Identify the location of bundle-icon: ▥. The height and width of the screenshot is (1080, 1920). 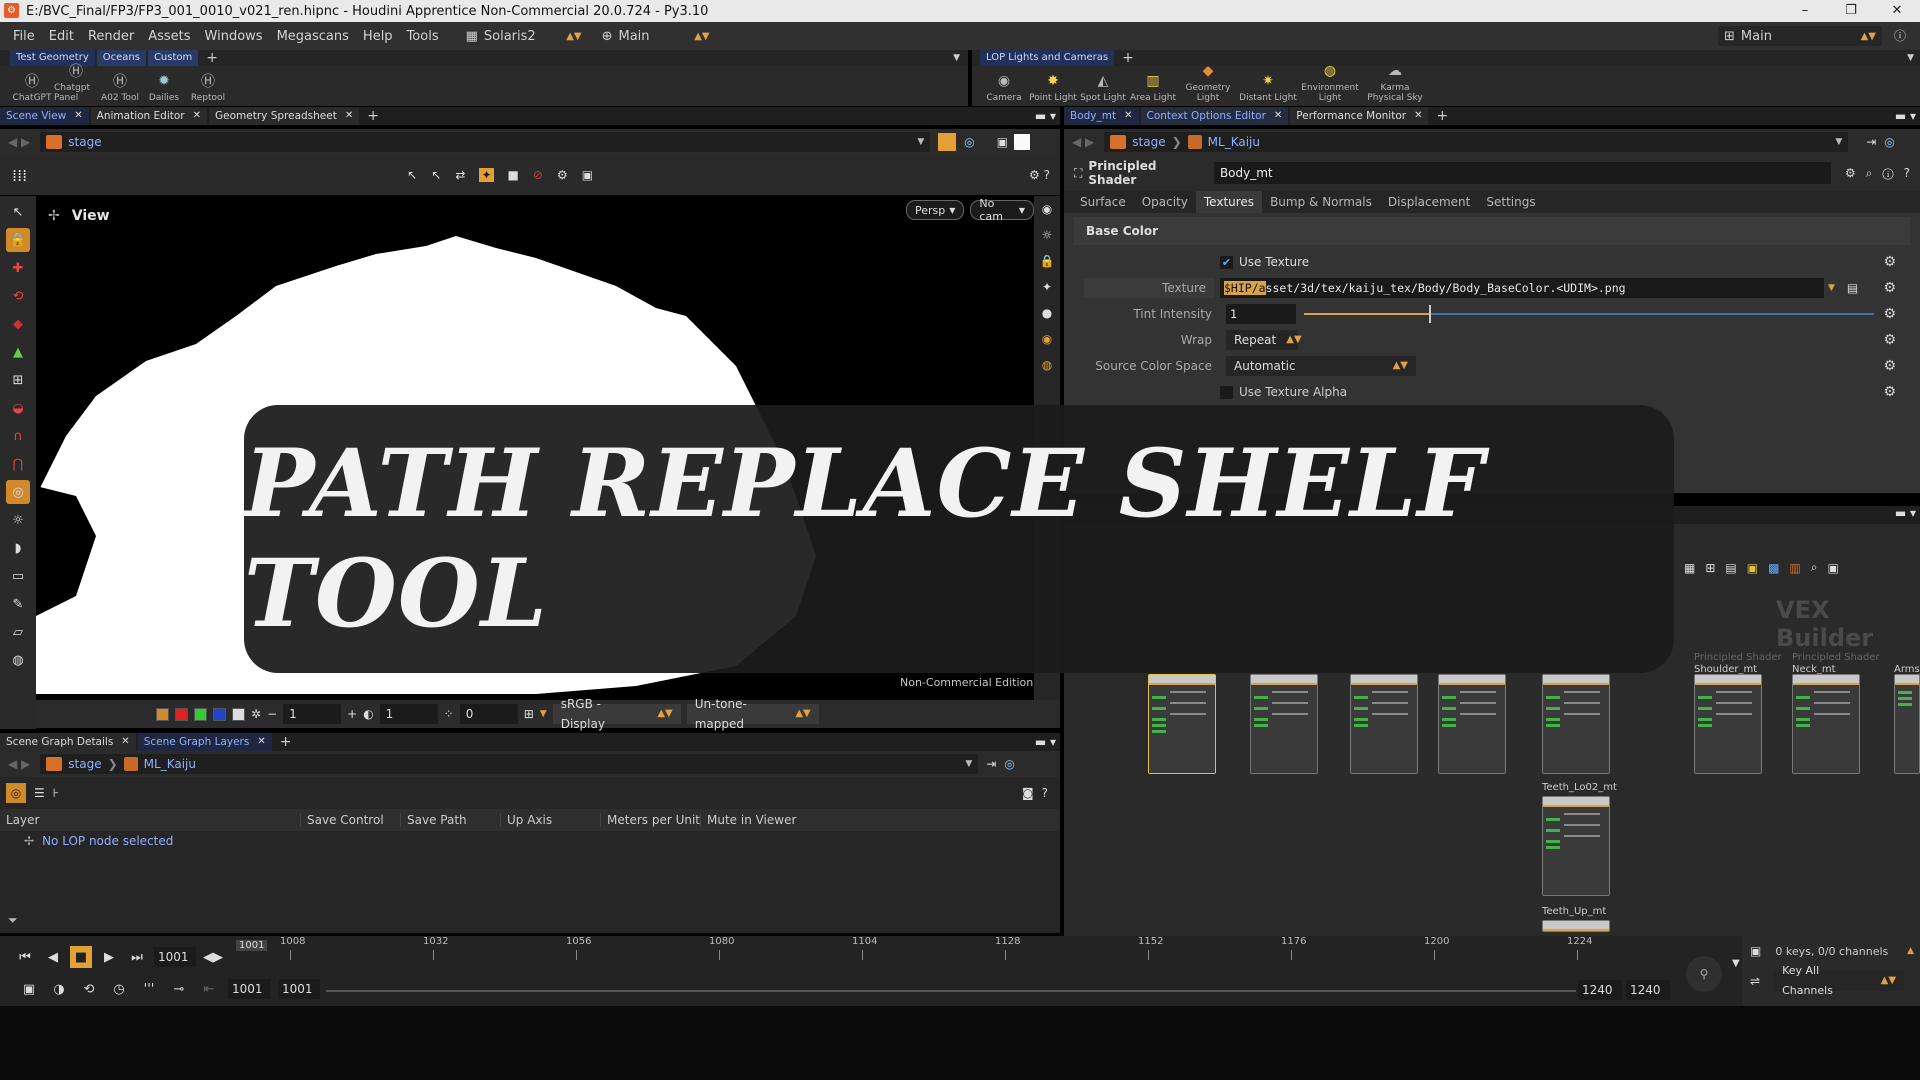
(1794, 568).